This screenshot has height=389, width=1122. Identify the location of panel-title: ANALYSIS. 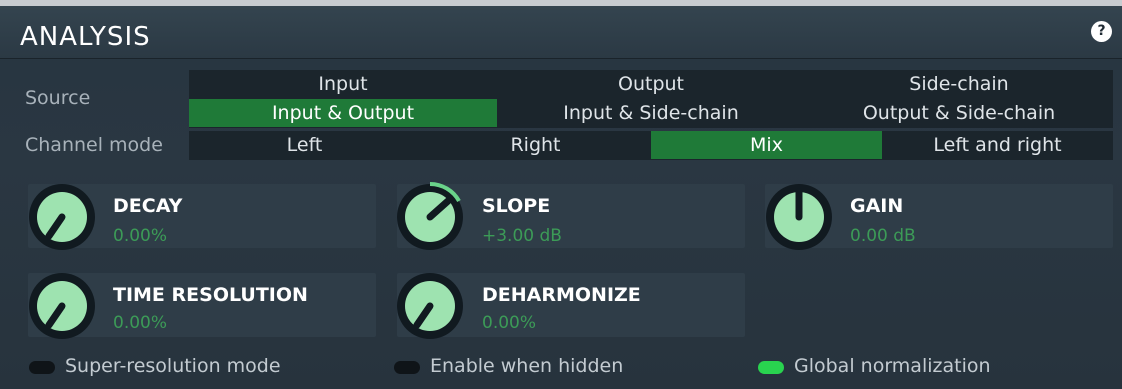
(85, 37).